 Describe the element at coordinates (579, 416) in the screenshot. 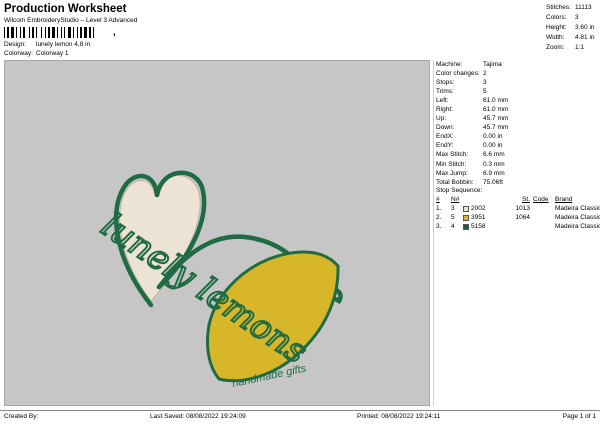

I see `page-number: Page 1 of 1` at that location.